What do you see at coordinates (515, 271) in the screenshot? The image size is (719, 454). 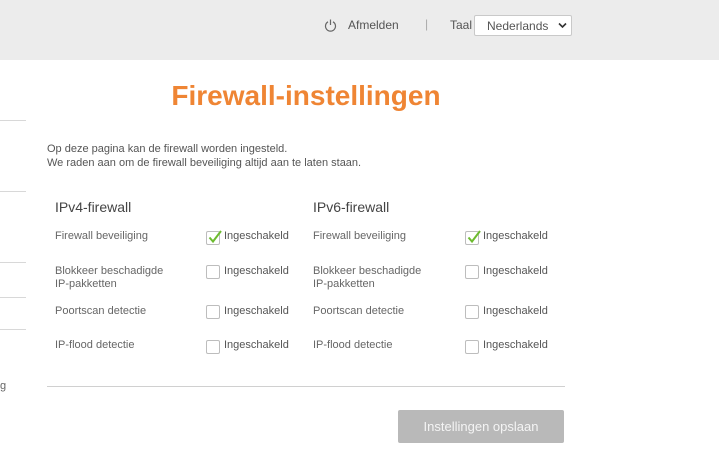 I see `ipv6-corrupt-packets-checkbox-label: Ingeschakeld` at bounding box center [515, 271].